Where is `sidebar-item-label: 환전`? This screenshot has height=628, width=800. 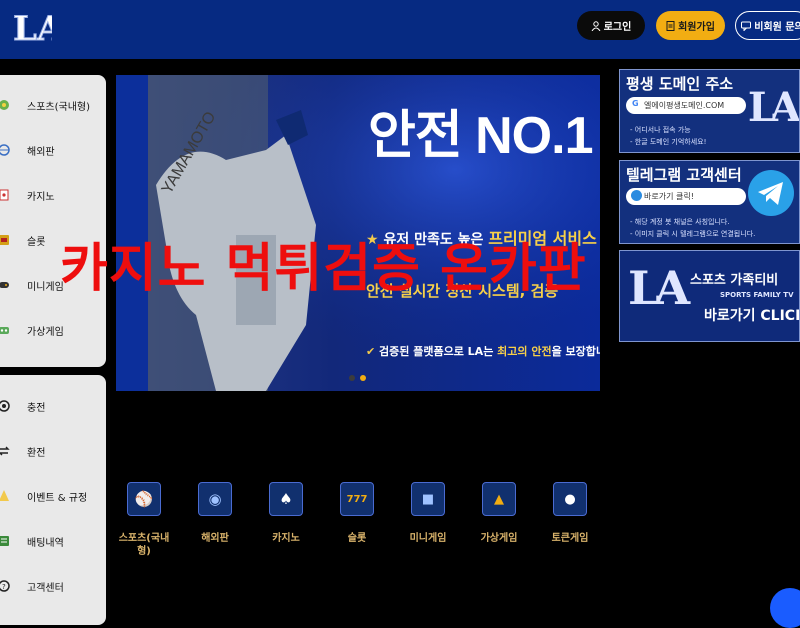 sidebar-item-label: 환전 is located at coordinates (36, 453).